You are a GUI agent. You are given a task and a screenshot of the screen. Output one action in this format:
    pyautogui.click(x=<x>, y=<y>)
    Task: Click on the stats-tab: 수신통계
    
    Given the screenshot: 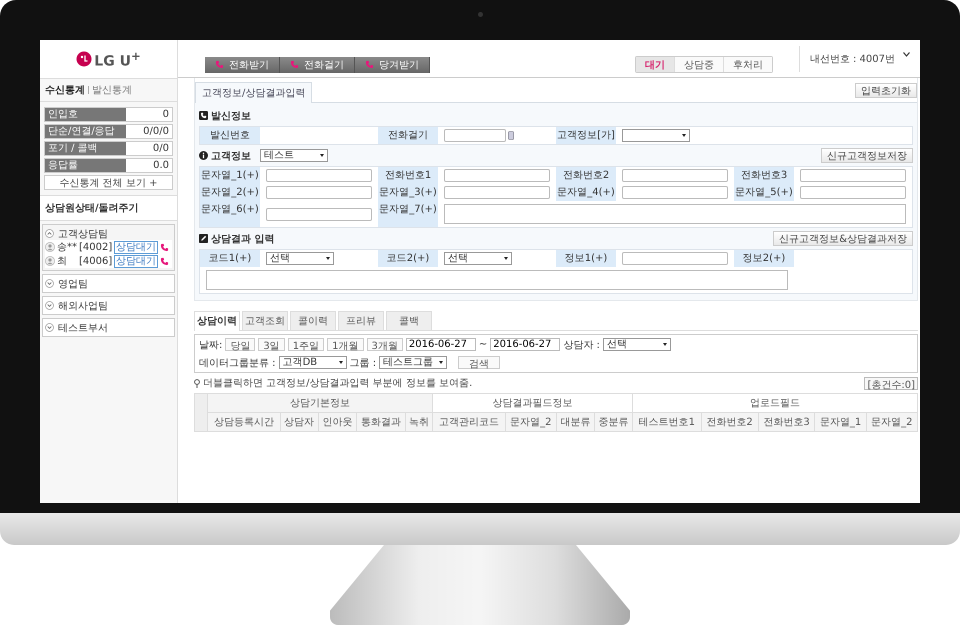 What is the action you would take?
    pyautogui.click(x=65, y=90)
    